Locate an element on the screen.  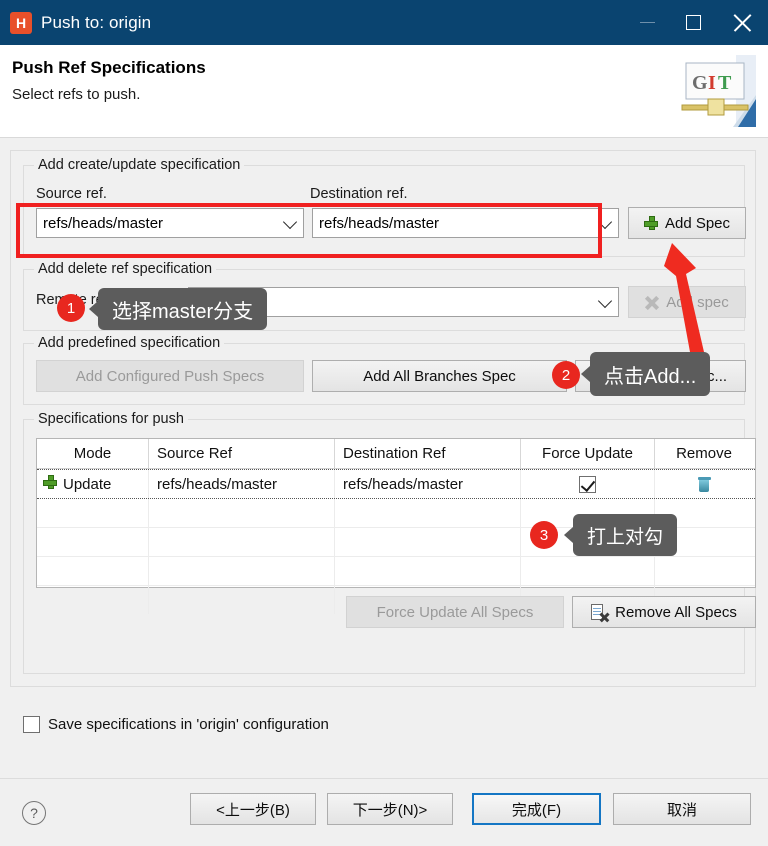
annotation-badge-3: 3 is located at coordinates (544, 535).